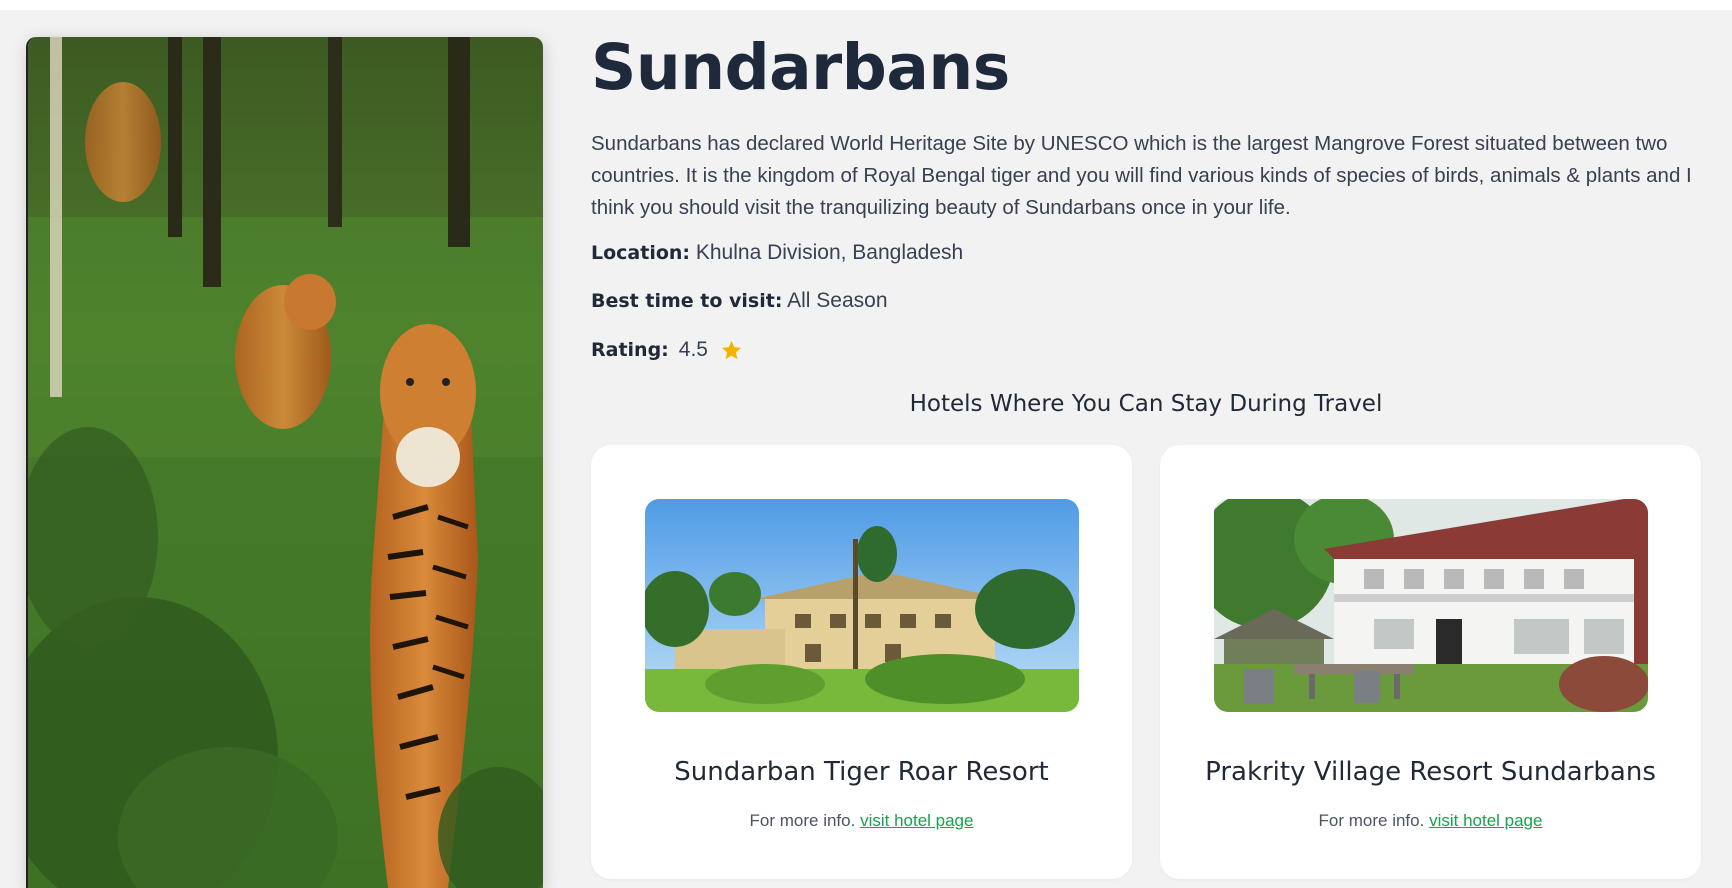 The image size is (1732, 888). What do you see at coordinates (829, 252) in the screenshot?
I see `location-value: Khulna Division, Bangladesh` at bounding box center [829, 252].